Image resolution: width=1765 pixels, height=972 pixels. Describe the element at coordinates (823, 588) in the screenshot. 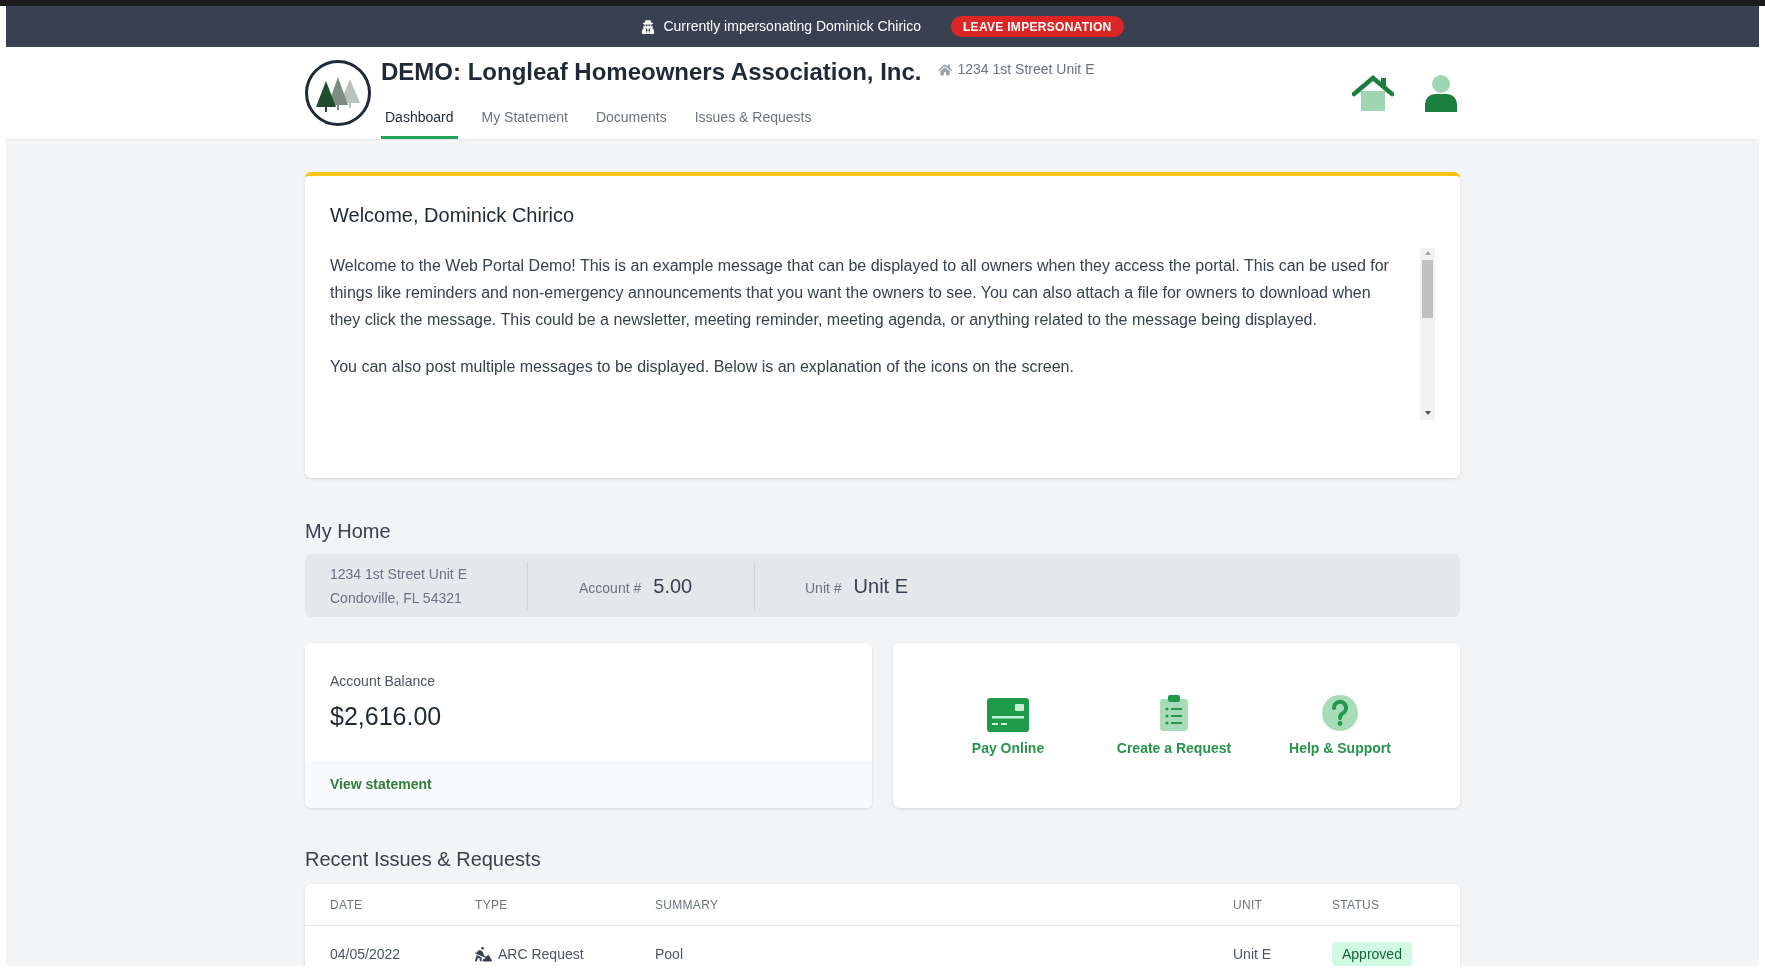

I see `unit-label: Unit #` at that location.